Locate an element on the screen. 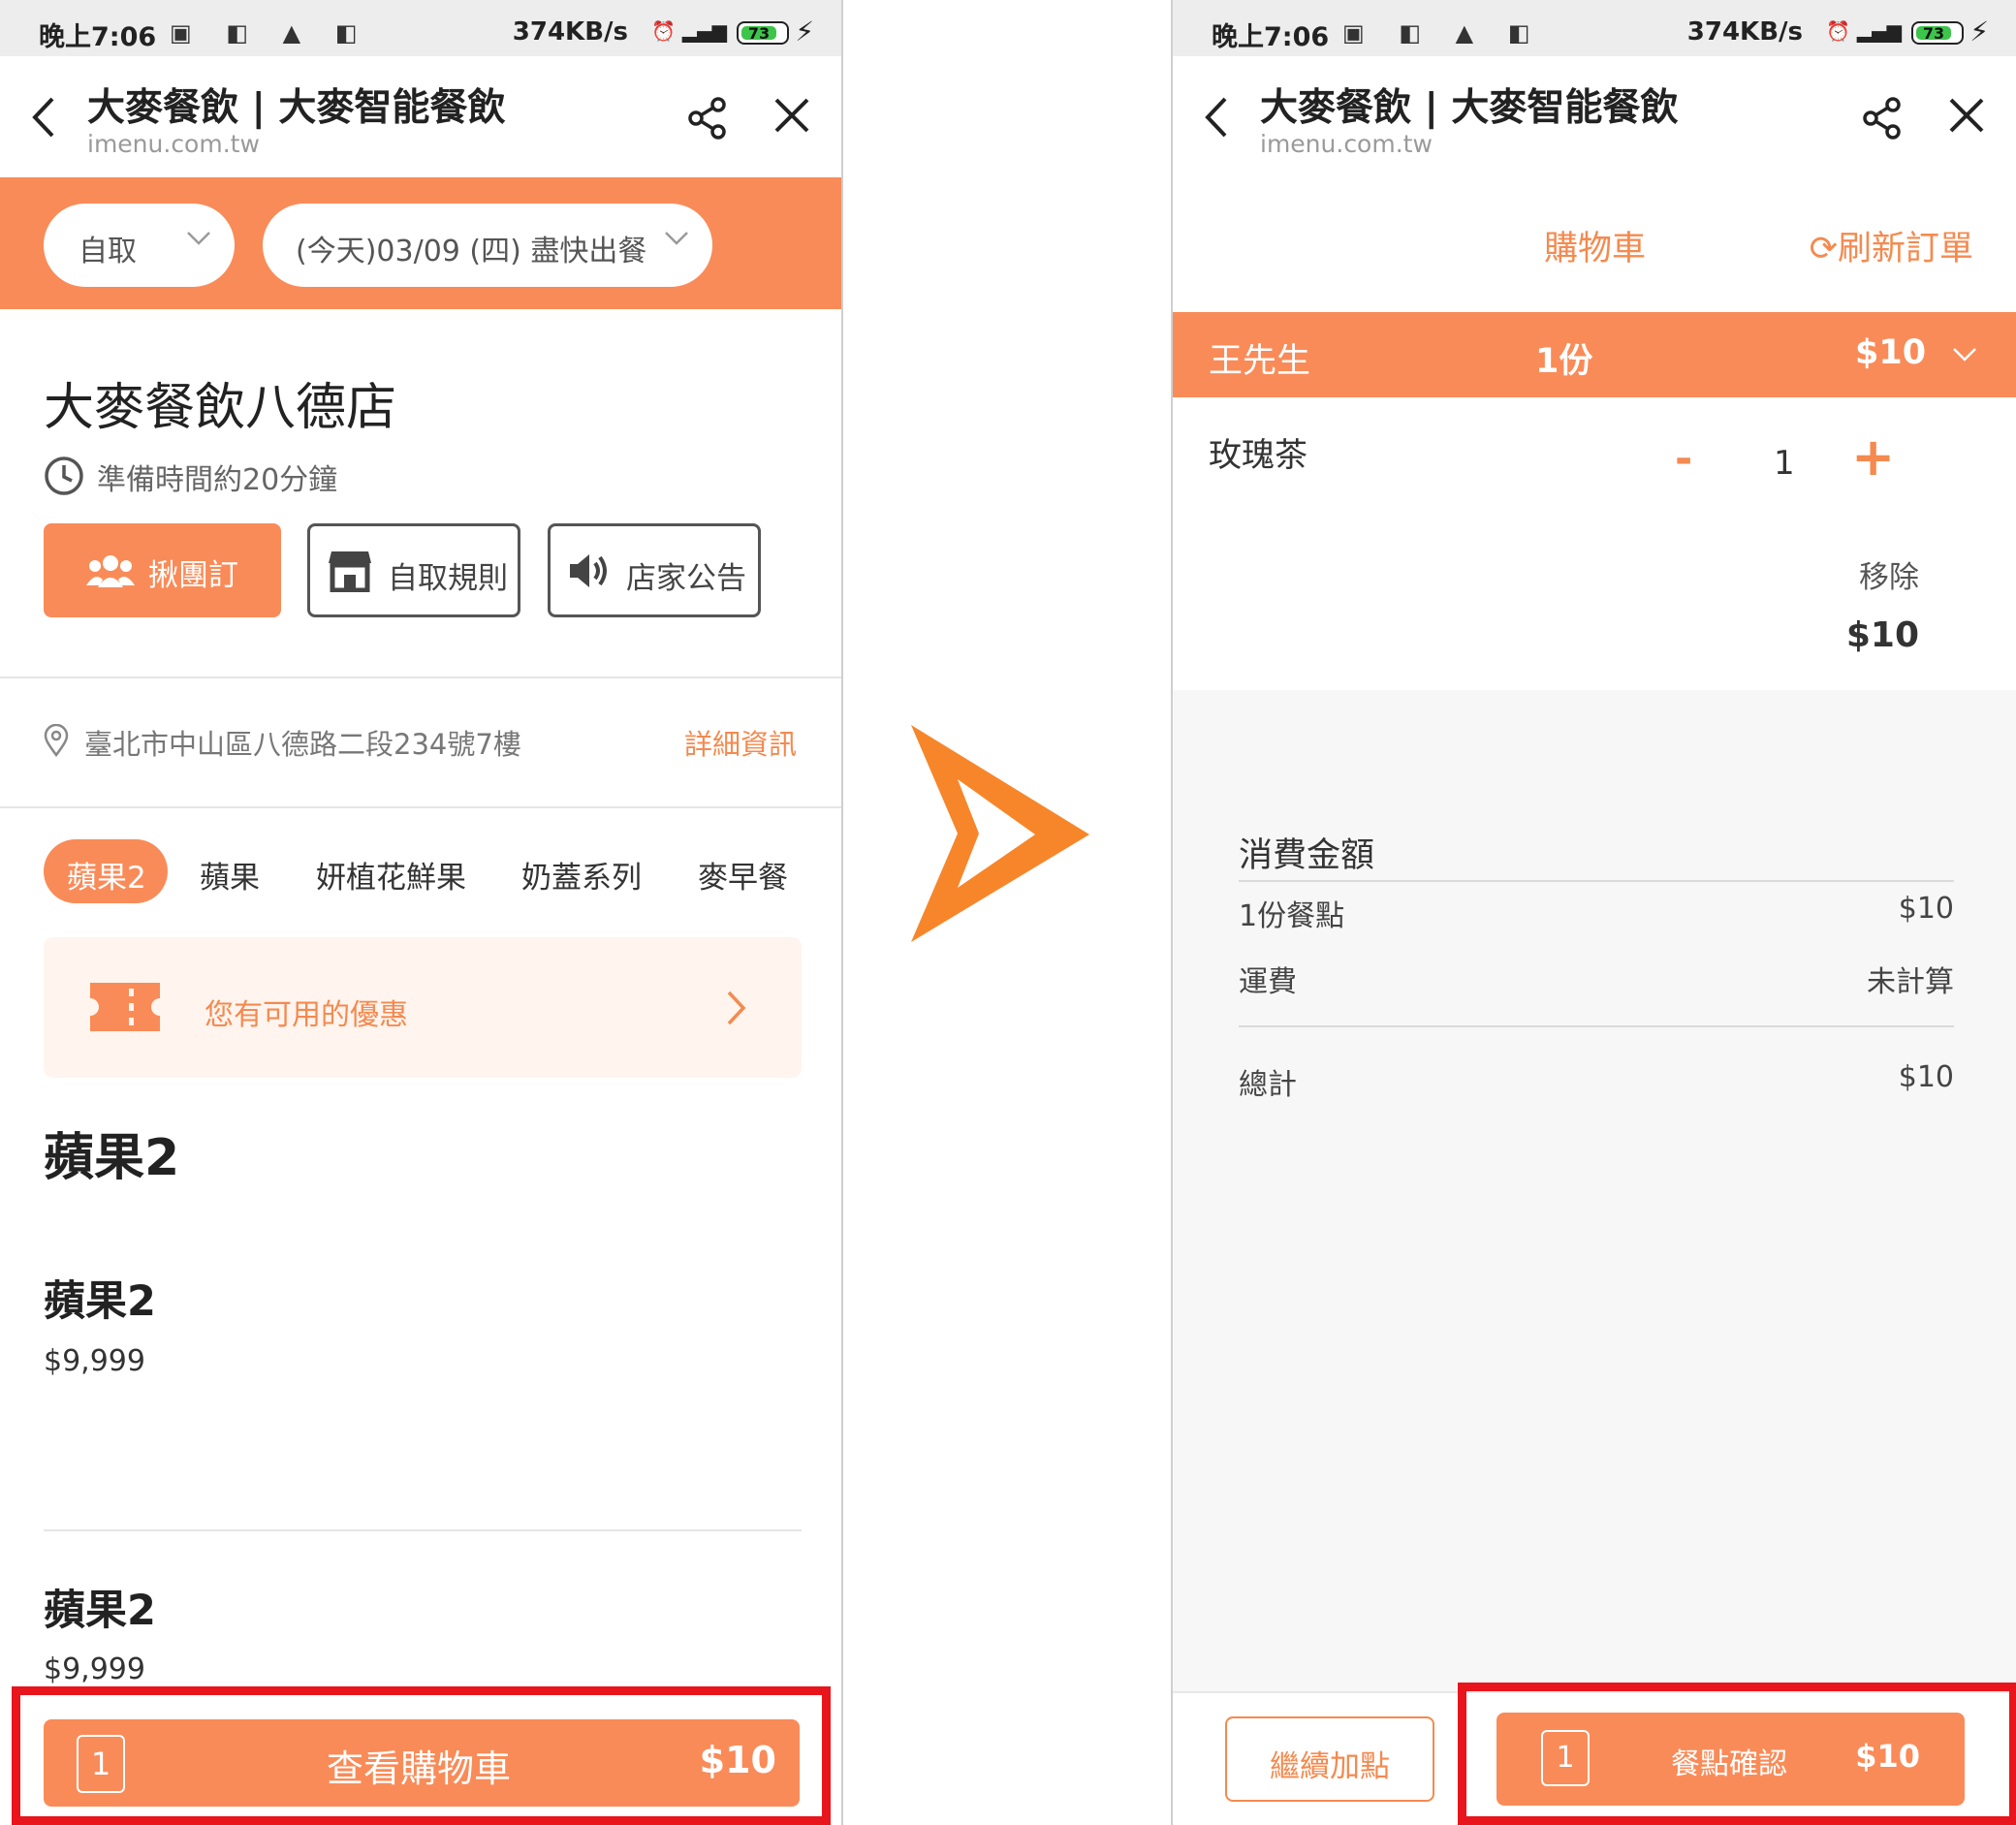 The height and width of the screenshot is (1825, 2016). quantity-value: 1 is located at coordinates (1785, 463).